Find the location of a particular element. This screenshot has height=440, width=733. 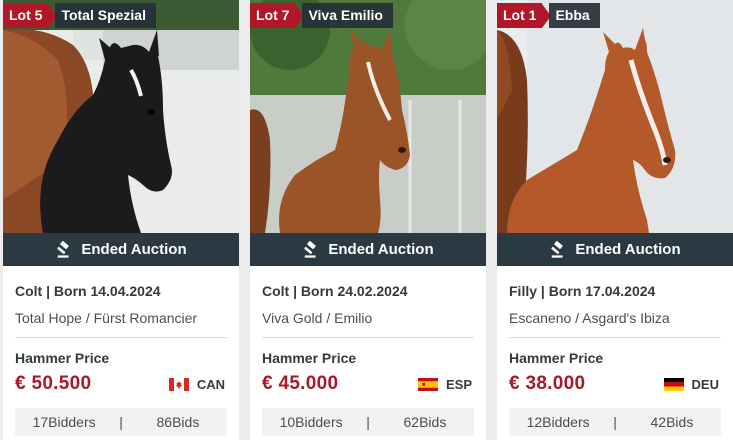

bidders-number: 10 is located at coordinates (287, 422).